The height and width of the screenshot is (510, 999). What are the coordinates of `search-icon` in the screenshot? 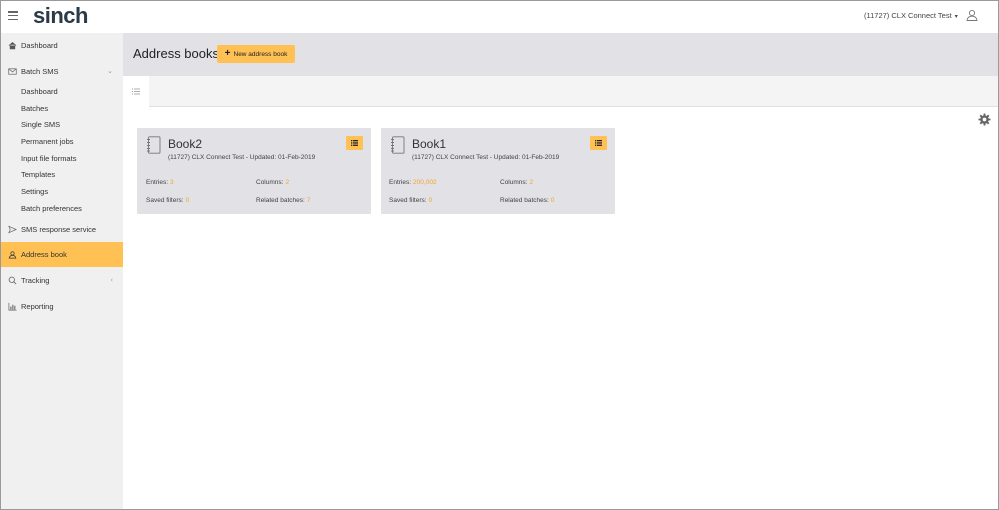 It's located at (12, 280).